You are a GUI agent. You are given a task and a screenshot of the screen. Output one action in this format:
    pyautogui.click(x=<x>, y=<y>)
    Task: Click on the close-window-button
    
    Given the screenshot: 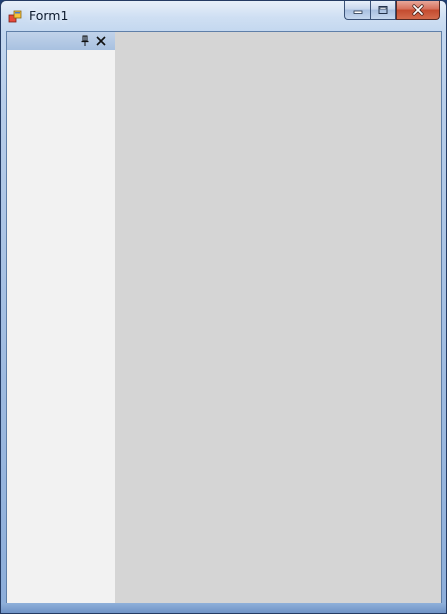 What is the action you would take?
    pyautogui.click(x=418, y=10)
    